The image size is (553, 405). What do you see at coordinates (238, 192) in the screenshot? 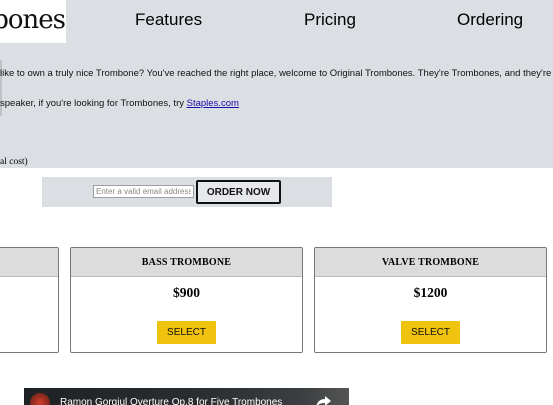
I see `order-now-button: ORDER NOW` at bounding box center [238, 192].